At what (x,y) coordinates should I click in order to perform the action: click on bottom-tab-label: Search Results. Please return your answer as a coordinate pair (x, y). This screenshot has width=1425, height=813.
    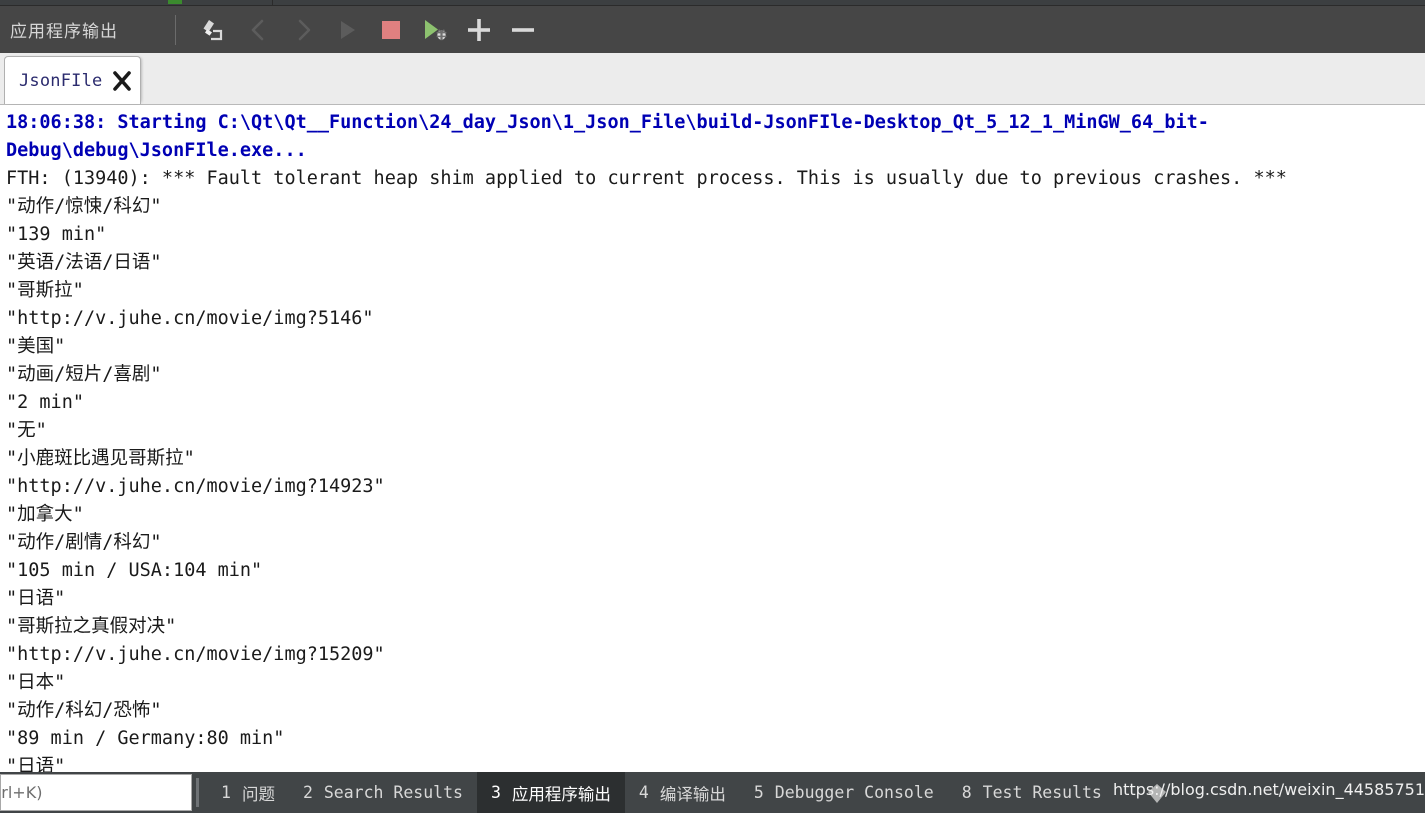
    Looking at the image, I should click on (393, 792).